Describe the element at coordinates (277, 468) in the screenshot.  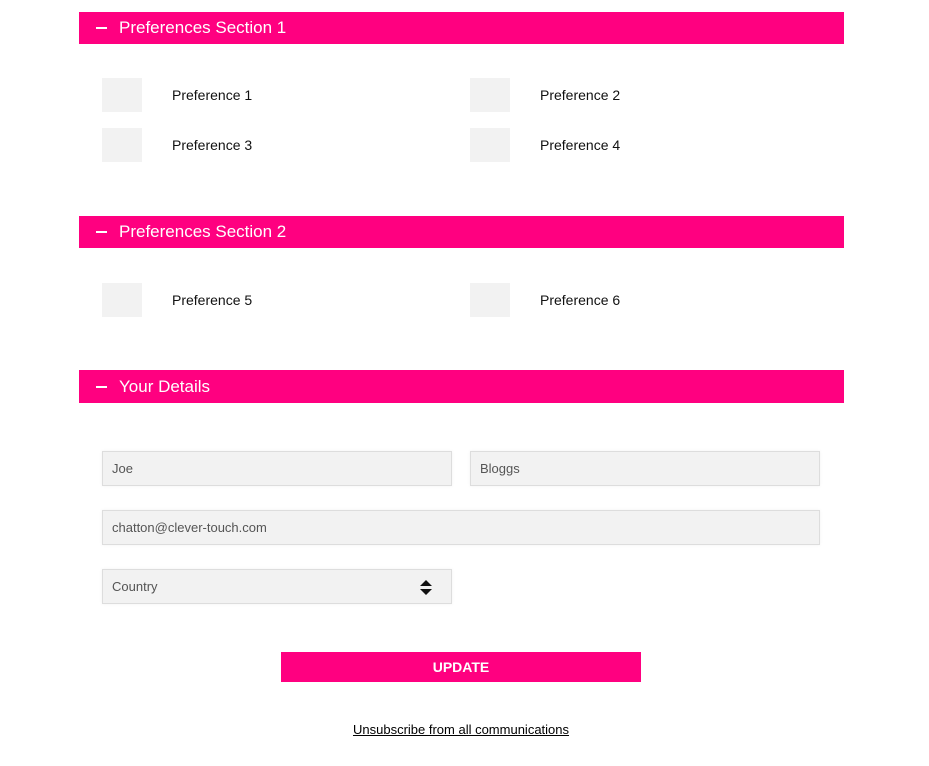
I see `first-name-input: Joe` at that location.